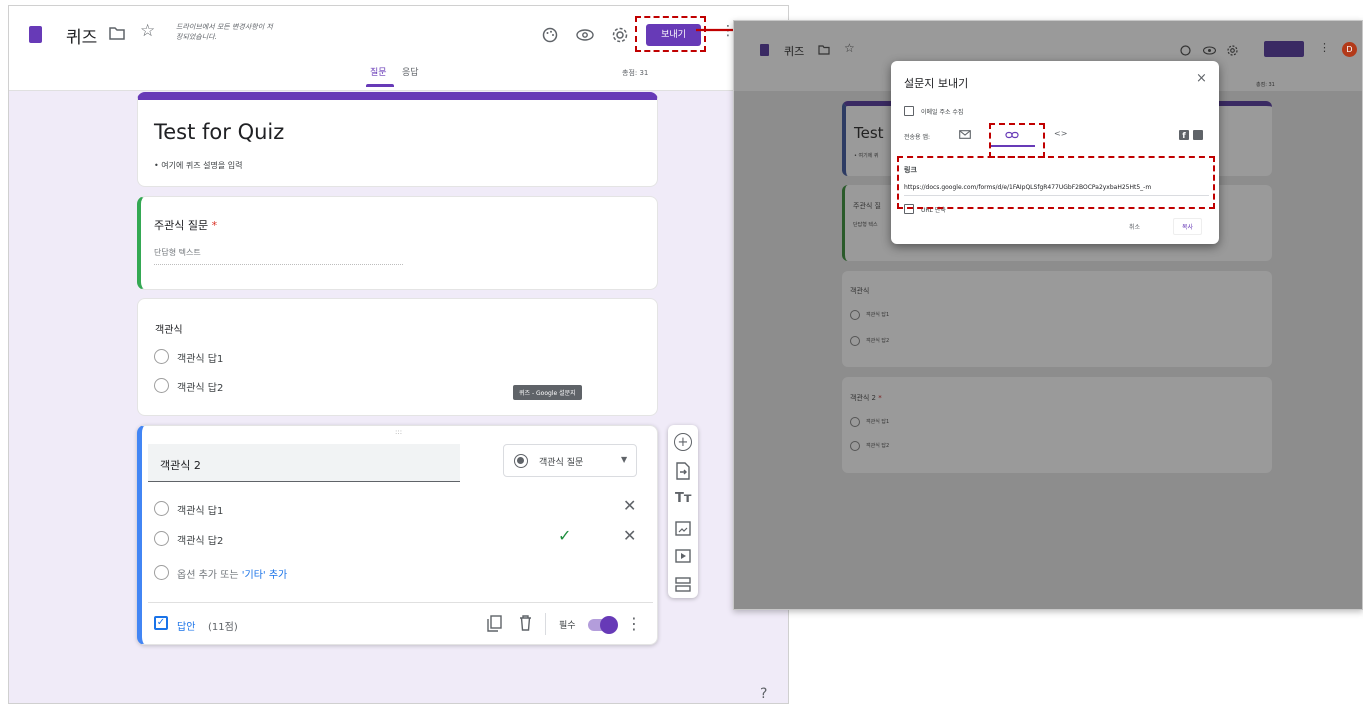  What do you see at coordinates (1134, 226) in the screenshot?
I see `cancel-button: 취소` at bounding box center [1134, 226].